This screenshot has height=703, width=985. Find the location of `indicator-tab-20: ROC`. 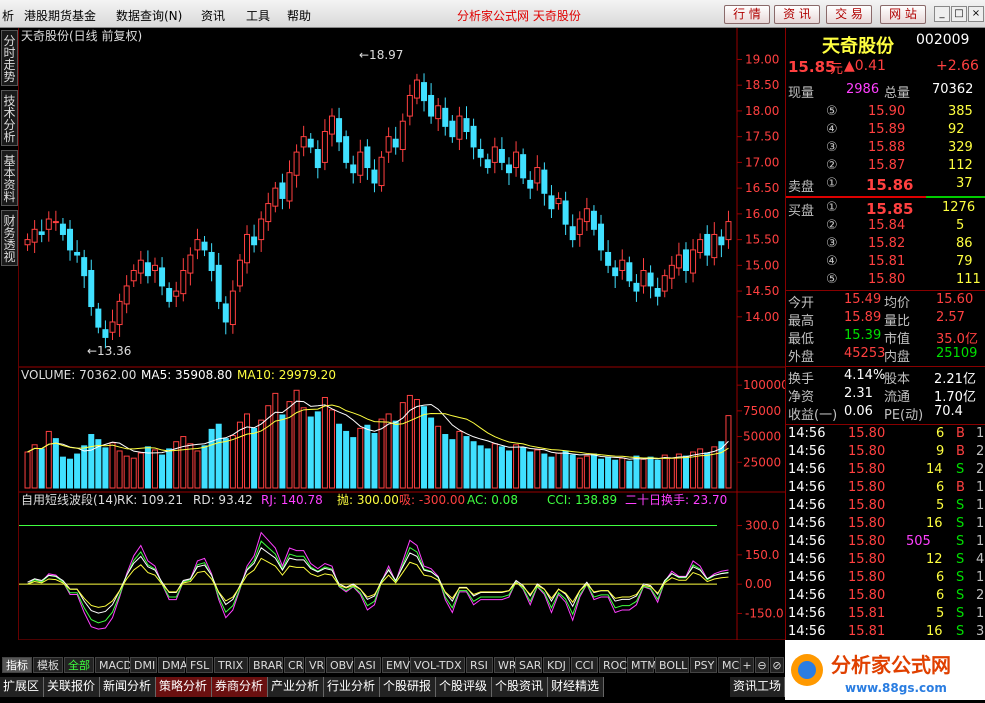

indicator-tab-20: ROC is located at coordinates (613, 665).